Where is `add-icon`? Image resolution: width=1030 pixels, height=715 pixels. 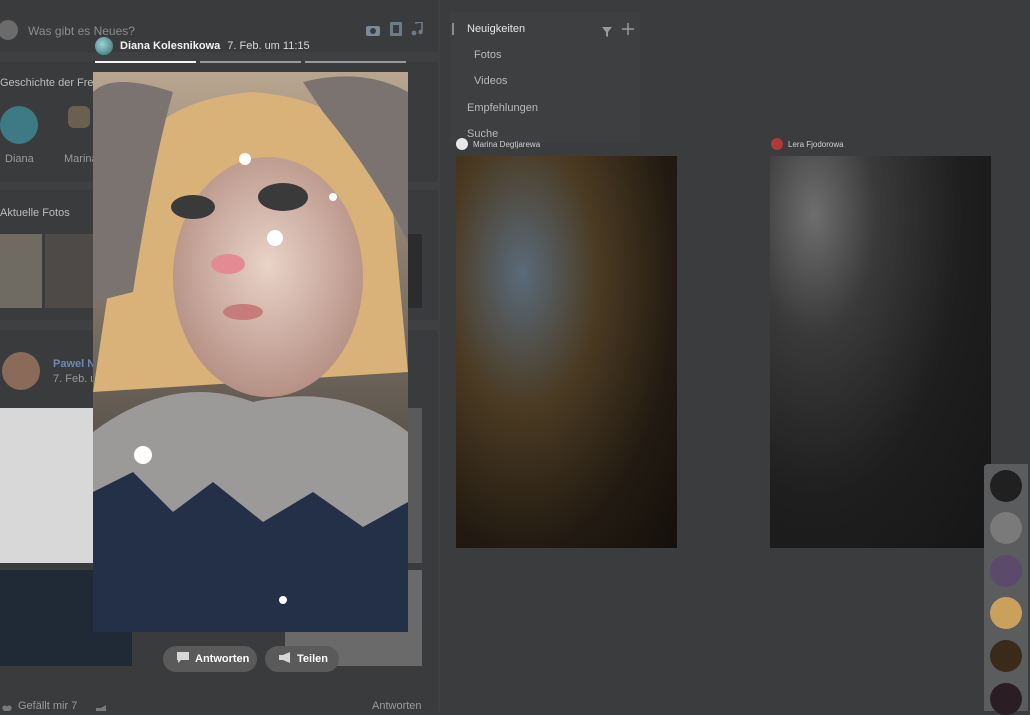
add-icon is located at coordinates (628, 31).